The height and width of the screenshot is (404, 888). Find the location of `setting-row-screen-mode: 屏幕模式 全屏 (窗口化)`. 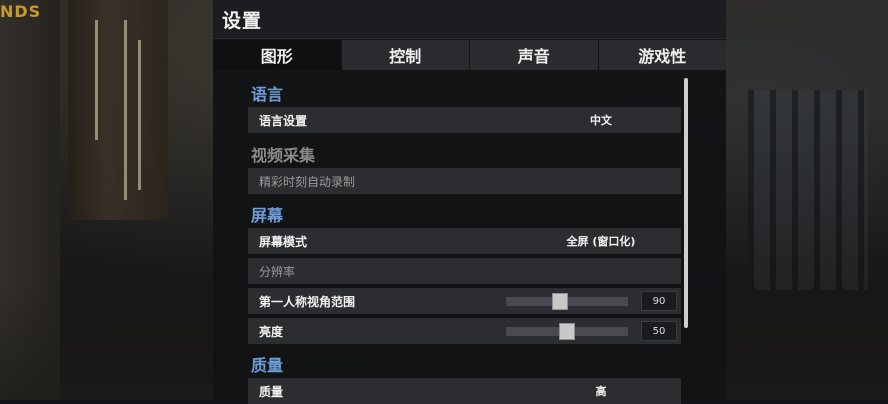

setting-row-screen-mode: 屏幕模式 全屏 (窗口化) is located at coordinates (464, 241).